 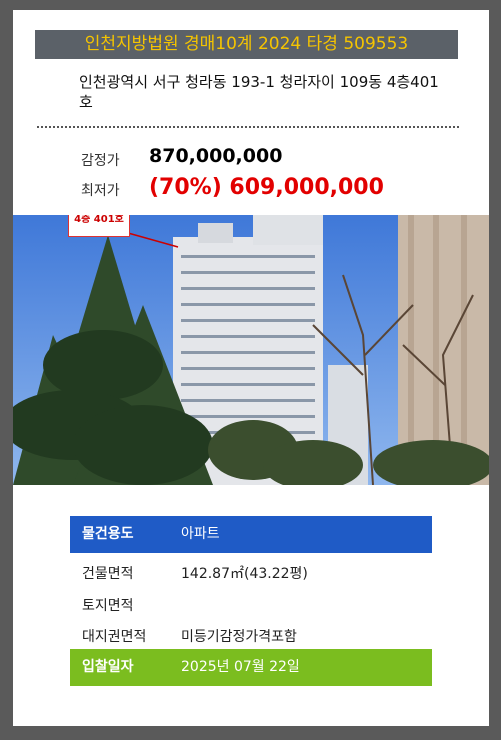 I want to click on appraised-price-label: 감정가, so click(x=100, y=161).